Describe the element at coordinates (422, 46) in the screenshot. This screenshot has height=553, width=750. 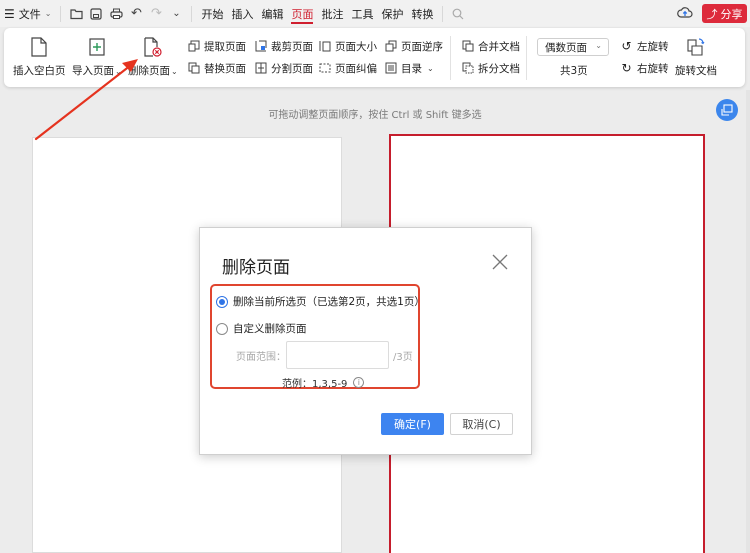
I see `reverse-order-label: 页面逆序` at that location.